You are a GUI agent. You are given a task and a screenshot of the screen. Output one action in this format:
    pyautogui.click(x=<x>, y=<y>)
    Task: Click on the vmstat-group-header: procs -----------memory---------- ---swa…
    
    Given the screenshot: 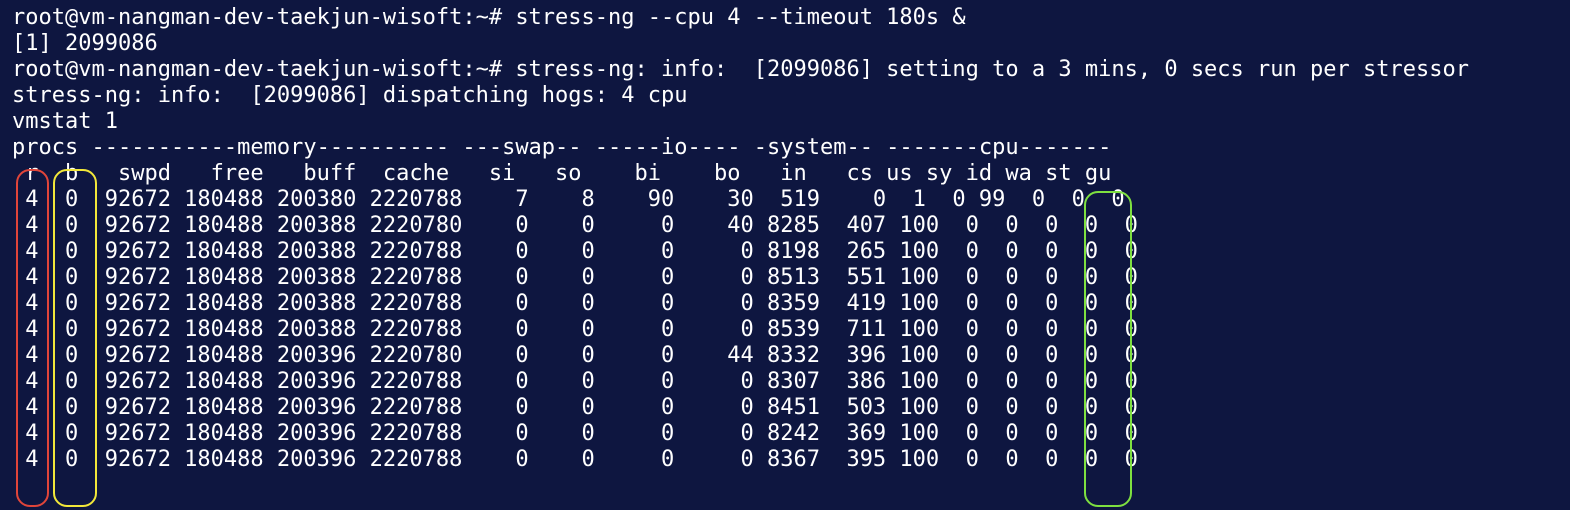 What is the action you would take?
    pyautogui.click(x=562, y=147)
    